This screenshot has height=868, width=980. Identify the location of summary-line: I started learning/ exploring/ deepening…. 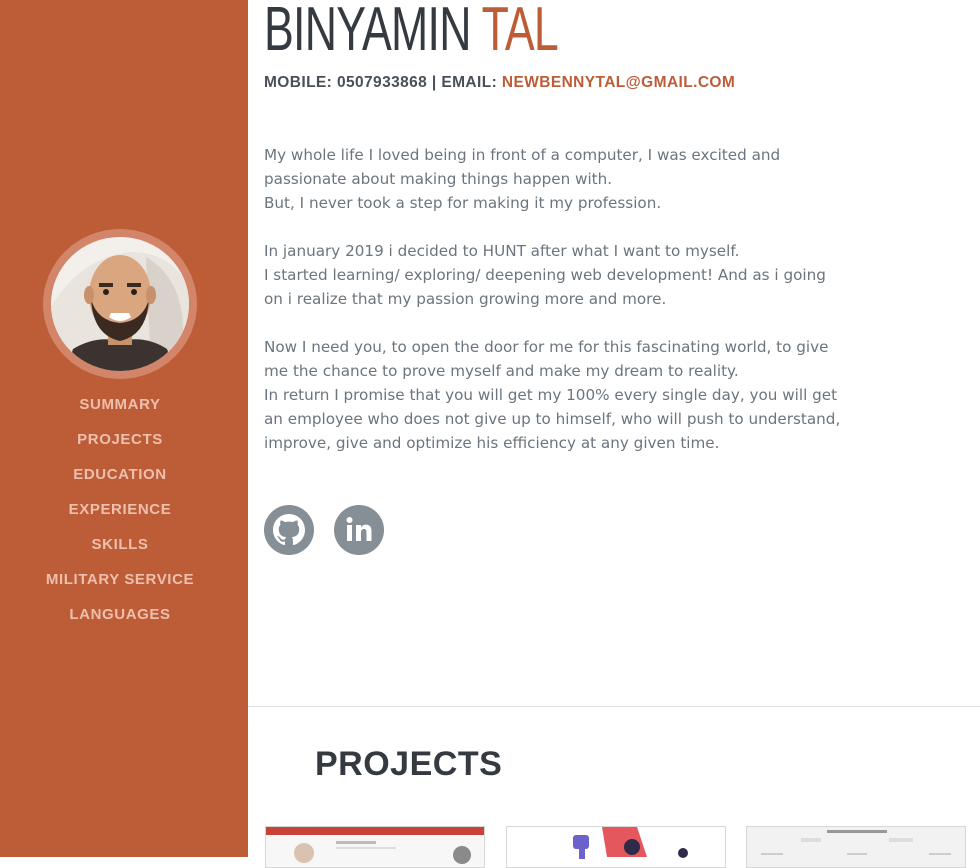
(545, 275).